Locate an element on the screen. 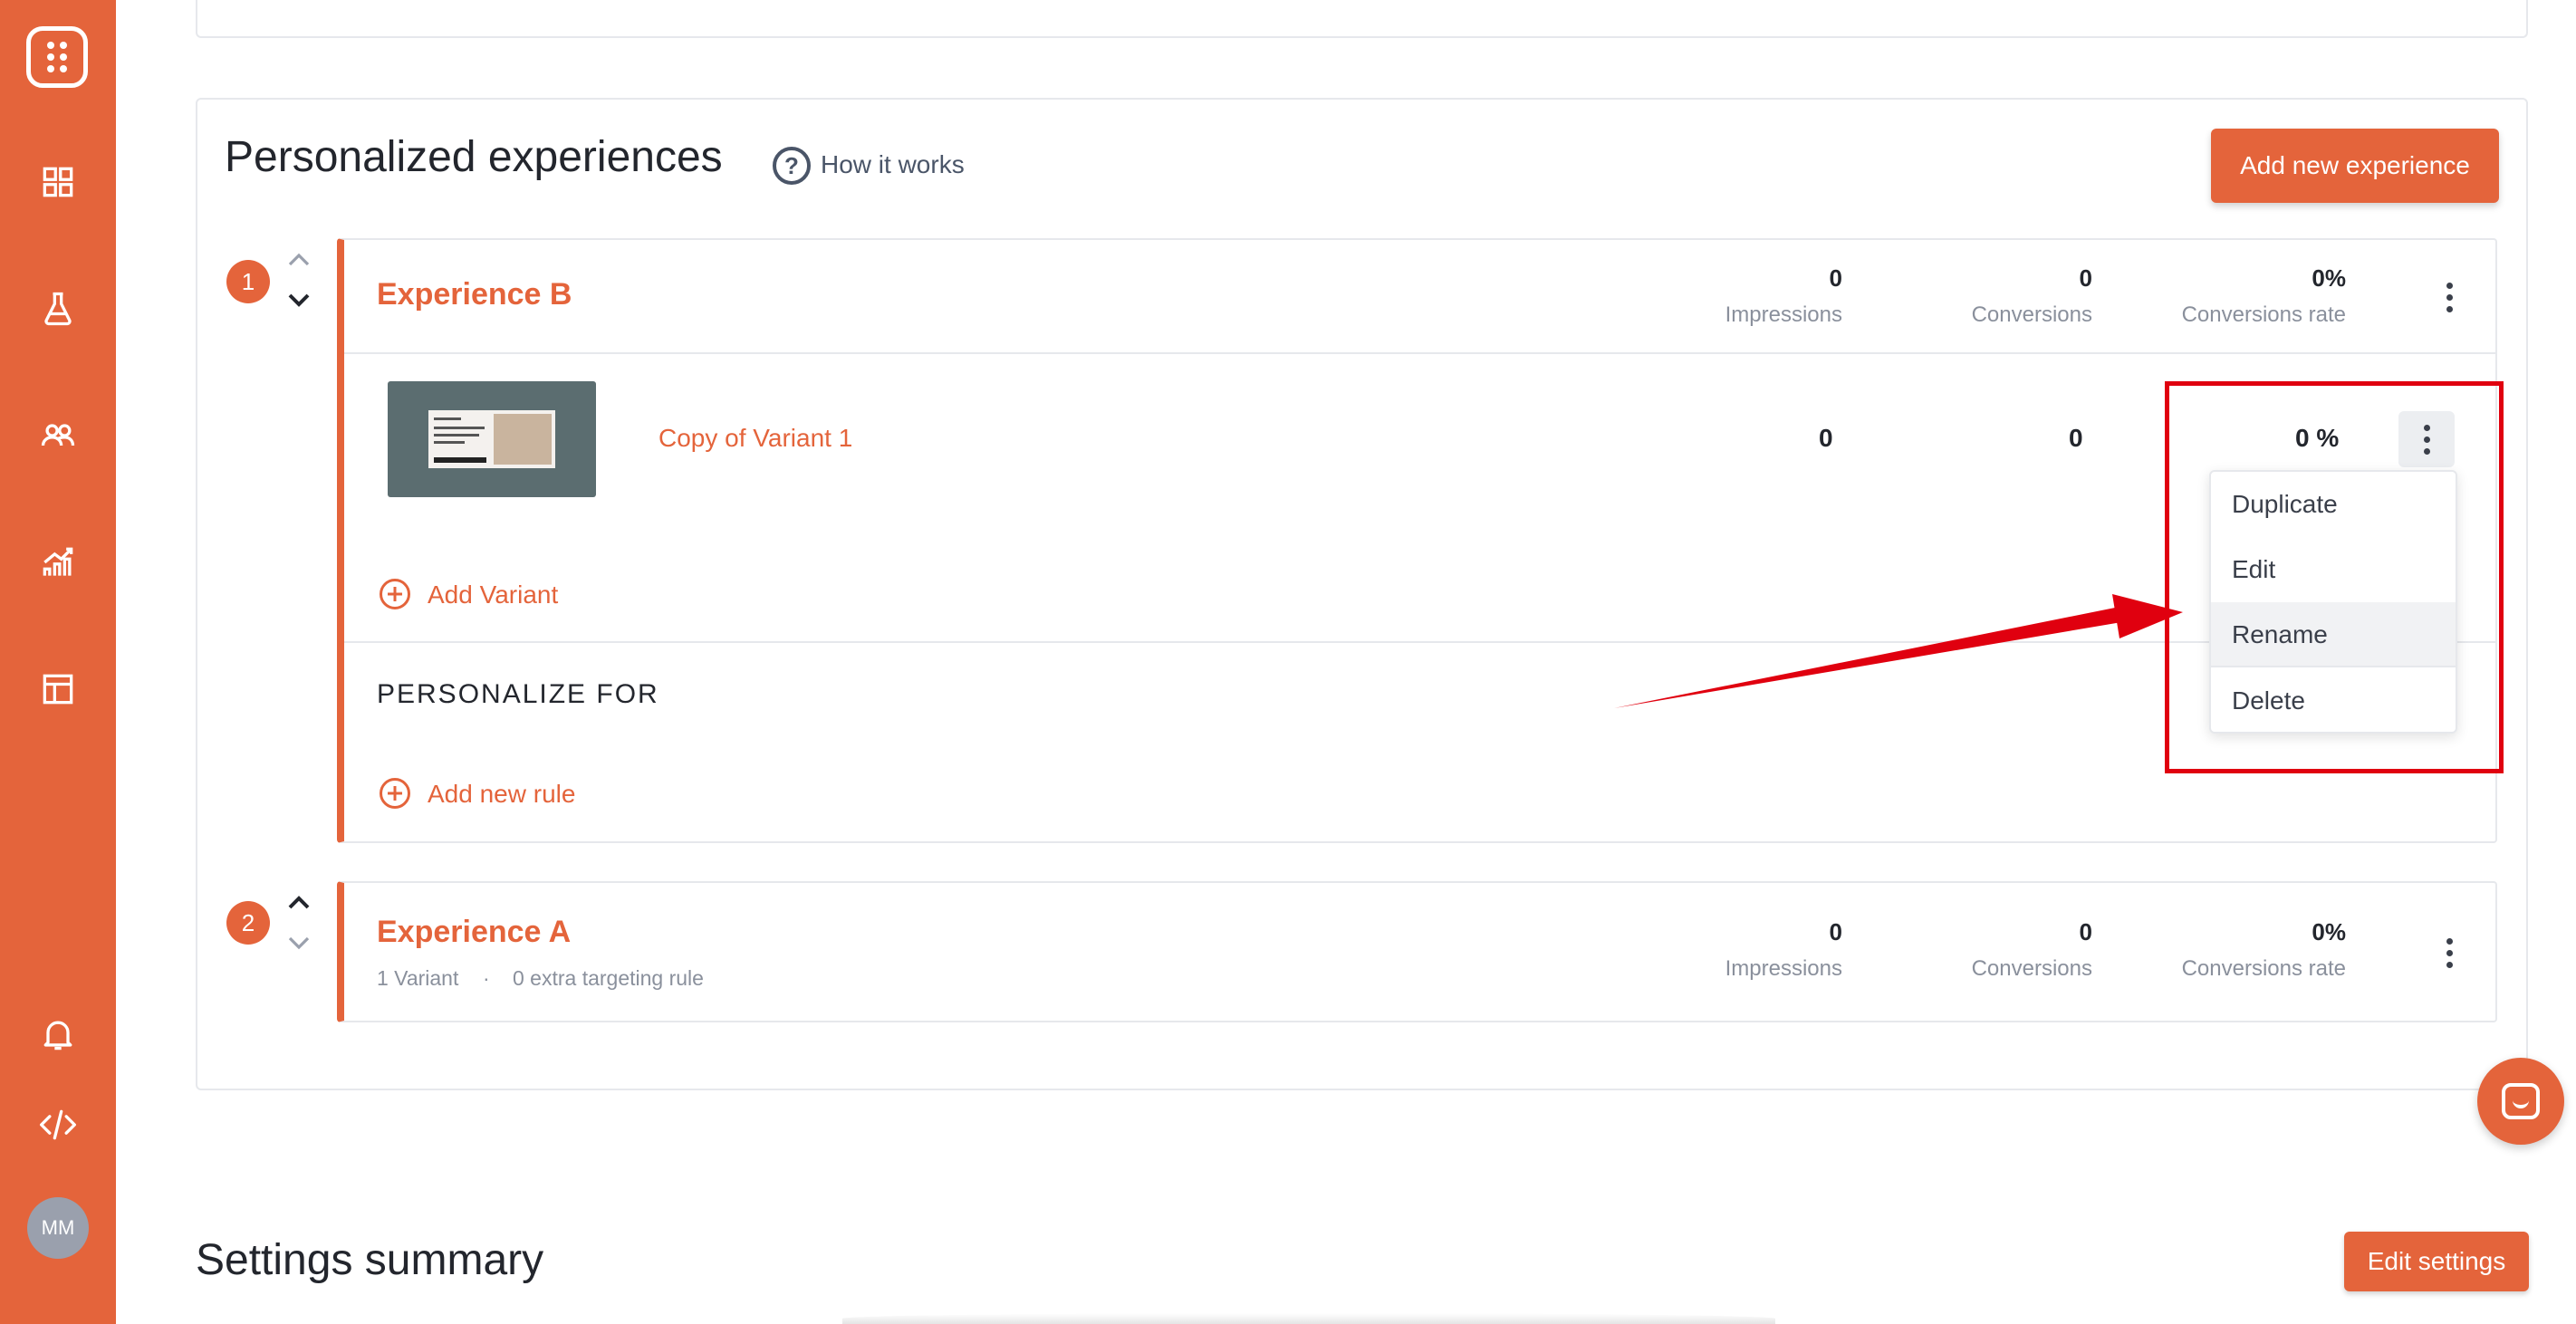  settings-summary-title: Settings summary is located at coordinates (370, 1260).